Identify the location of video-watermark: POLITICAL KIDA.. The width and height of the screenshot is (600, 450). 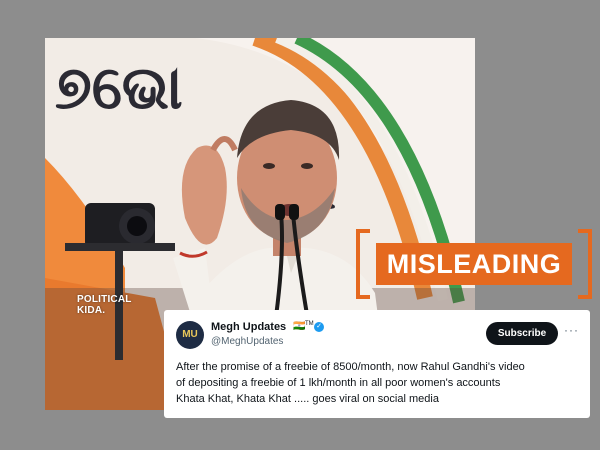
(104, 305).